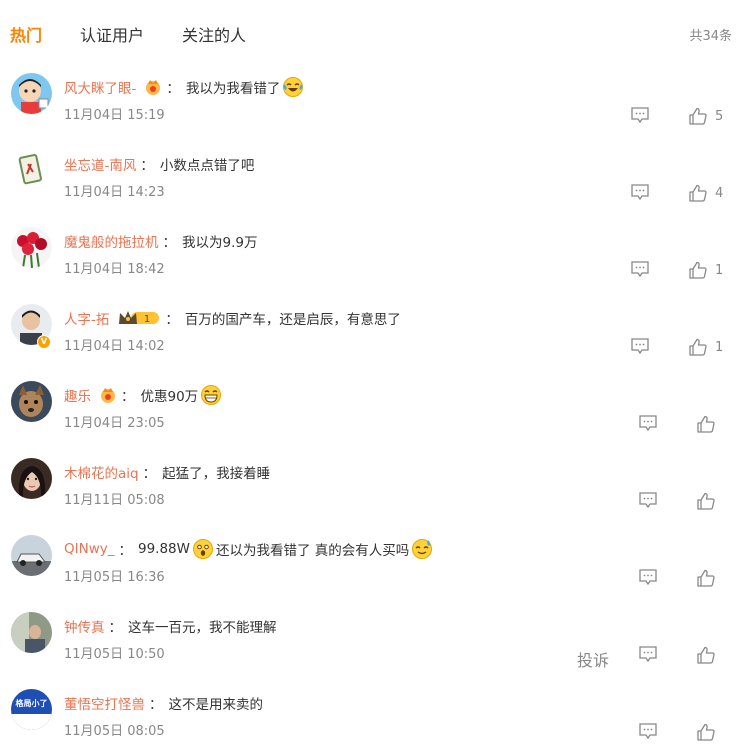 Image resolution: width=746 pixels, height=754 pixels. Describe the element at coordinates (373, 111) in the screenshot. I see `comment-item: 风大眯了眼- ： 我以为我看错了 11月04日 15:19 5` at that location.